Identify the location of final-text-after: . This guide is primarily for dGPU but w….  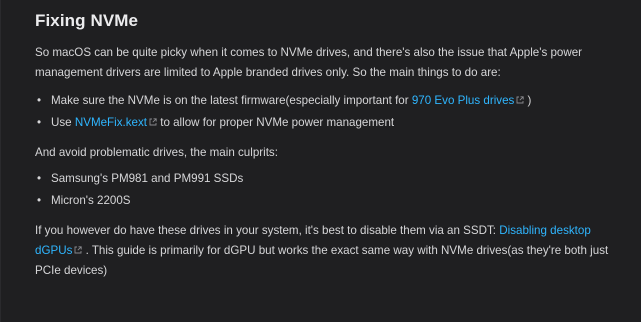
(322, 260).